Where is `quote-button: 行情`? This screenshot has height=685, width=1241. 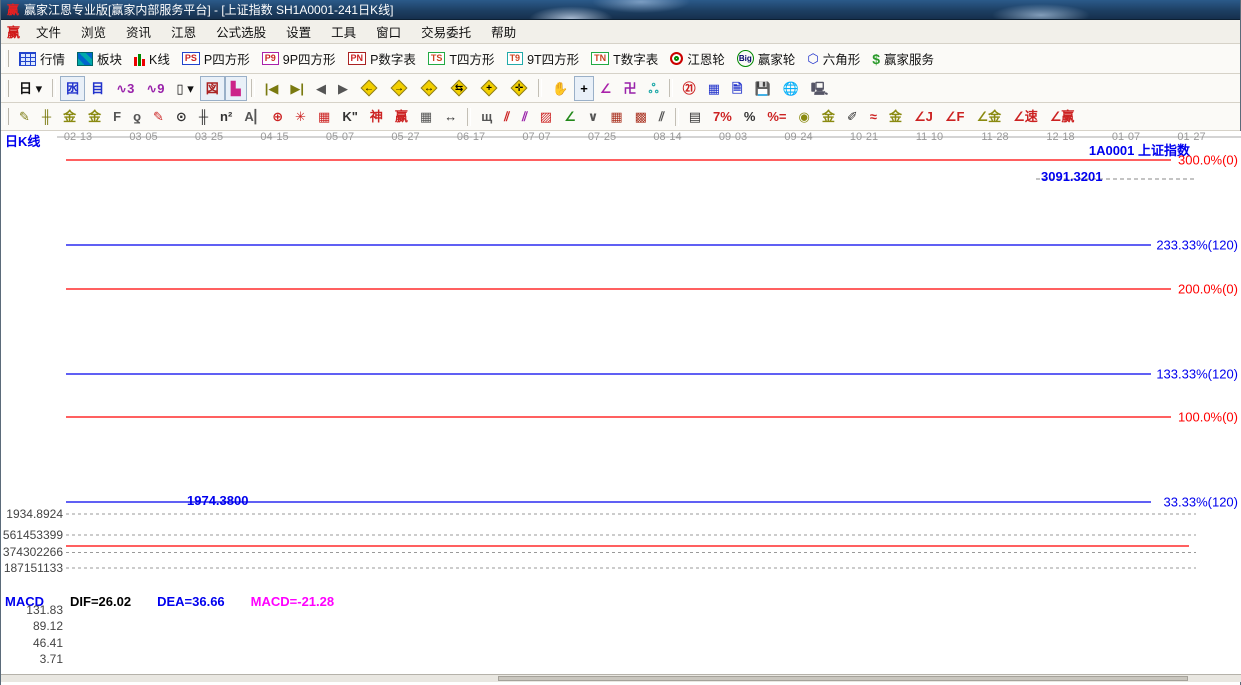 quote-button: 行情 is located at coordinates (42, 58).